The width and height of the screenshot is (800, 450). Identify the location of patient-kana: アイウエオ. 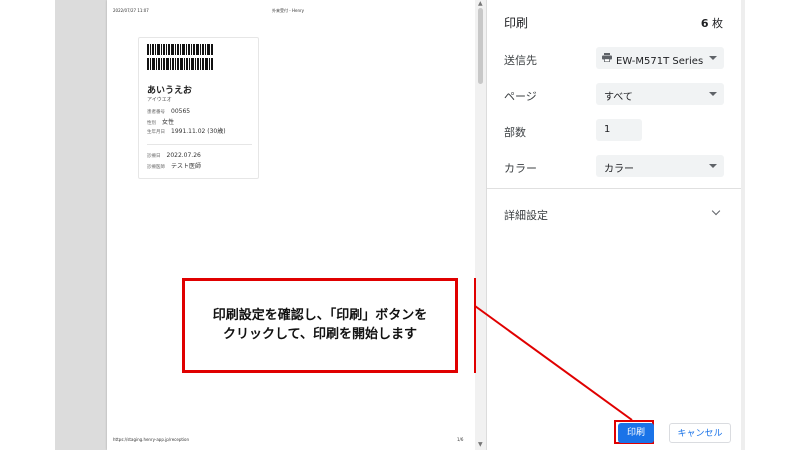
(159, 100).